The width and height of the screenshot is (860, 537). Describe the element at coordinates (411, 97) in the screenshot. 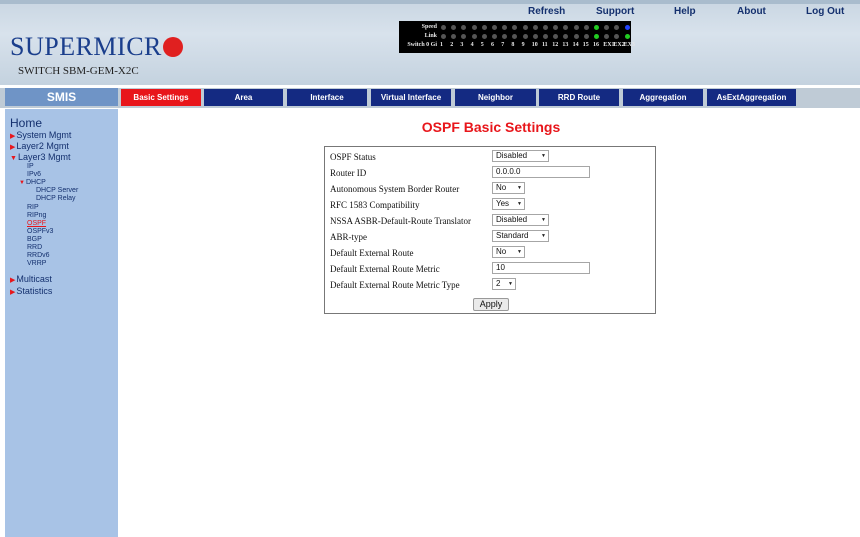

I see `tab-virtual-interface: Virtual Interface` at that location.